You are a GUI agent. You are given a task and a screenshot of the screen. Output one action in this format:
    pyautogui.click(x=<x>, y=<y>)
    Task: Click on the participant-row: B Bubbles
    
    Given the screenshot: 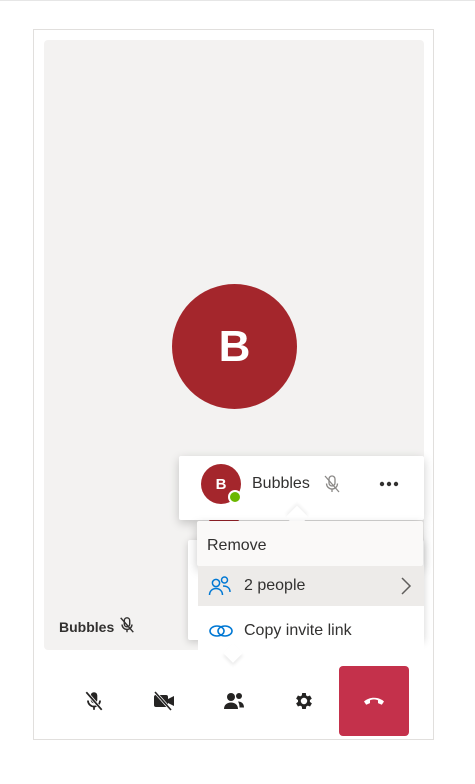 What is the action you would take?
    pyautogui.click(x=271, y=484)
    